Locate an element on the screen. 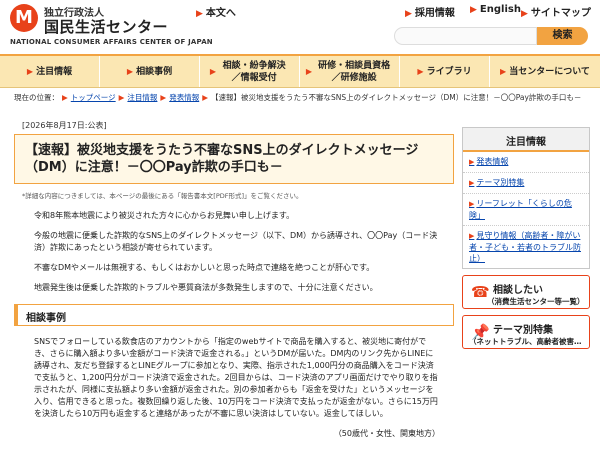 The height and width of the screenshot is (450, 600). logo-icon: M is located at coordinates (24, 18).